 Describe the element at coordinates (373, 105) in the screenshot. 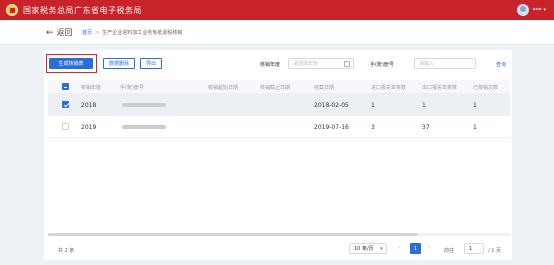

I see `import-count-cell: 1` at that location.